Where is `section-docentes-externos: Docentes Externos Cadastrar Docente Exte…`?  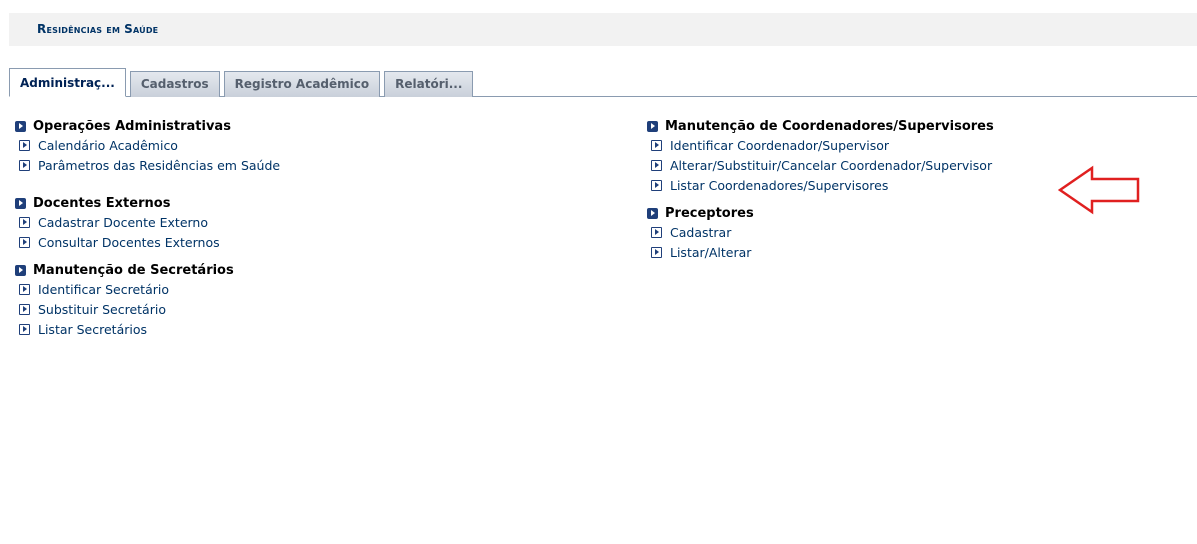
section-docentes-externos: Docentes Externos Cadastrar Docente Exte… is located at coordinates (147, 223).